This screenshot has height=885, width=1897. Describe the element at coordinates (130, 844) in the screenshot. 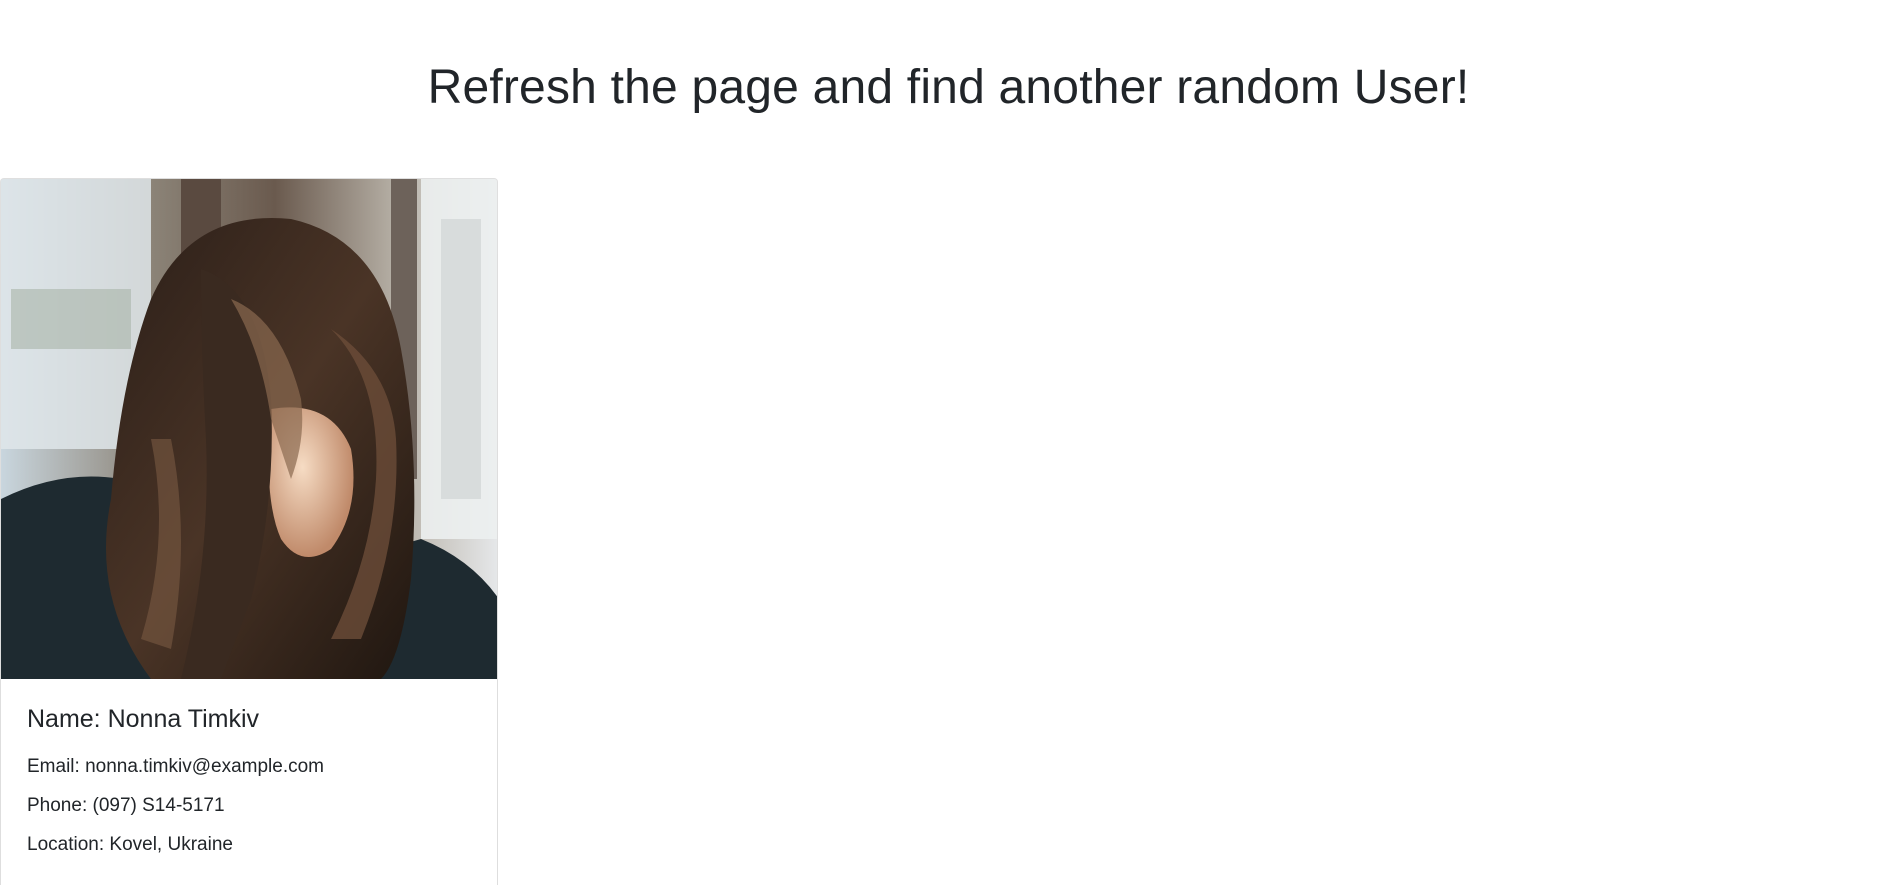

I see `user-location: Location: Kovel, Ukraine` at that location.